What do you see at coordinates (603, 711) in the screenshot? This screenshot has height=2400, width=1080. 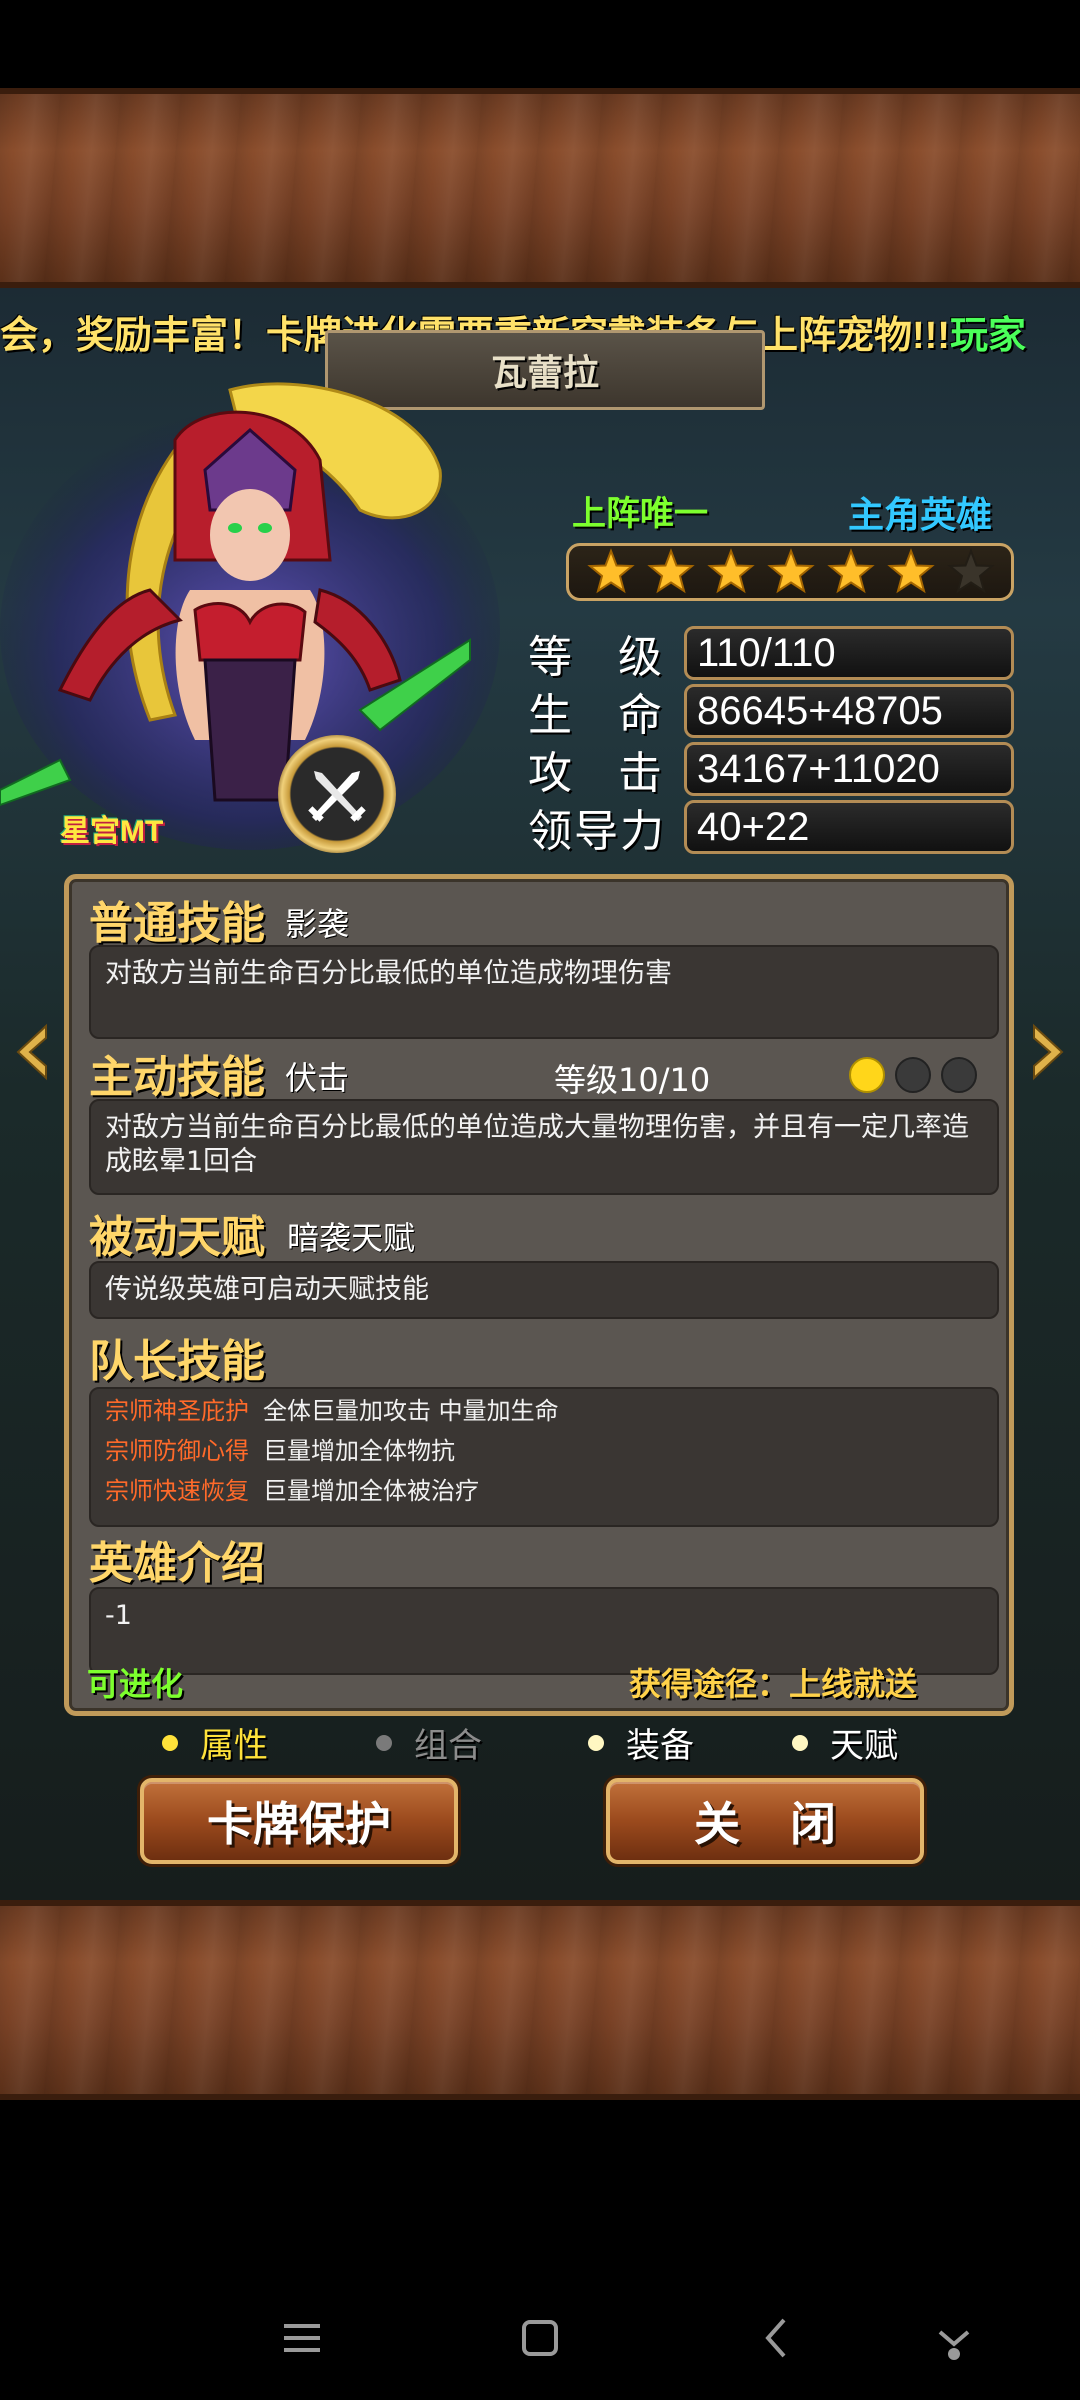 I see `stat-label: 生命` at bounding box center [603, 711].